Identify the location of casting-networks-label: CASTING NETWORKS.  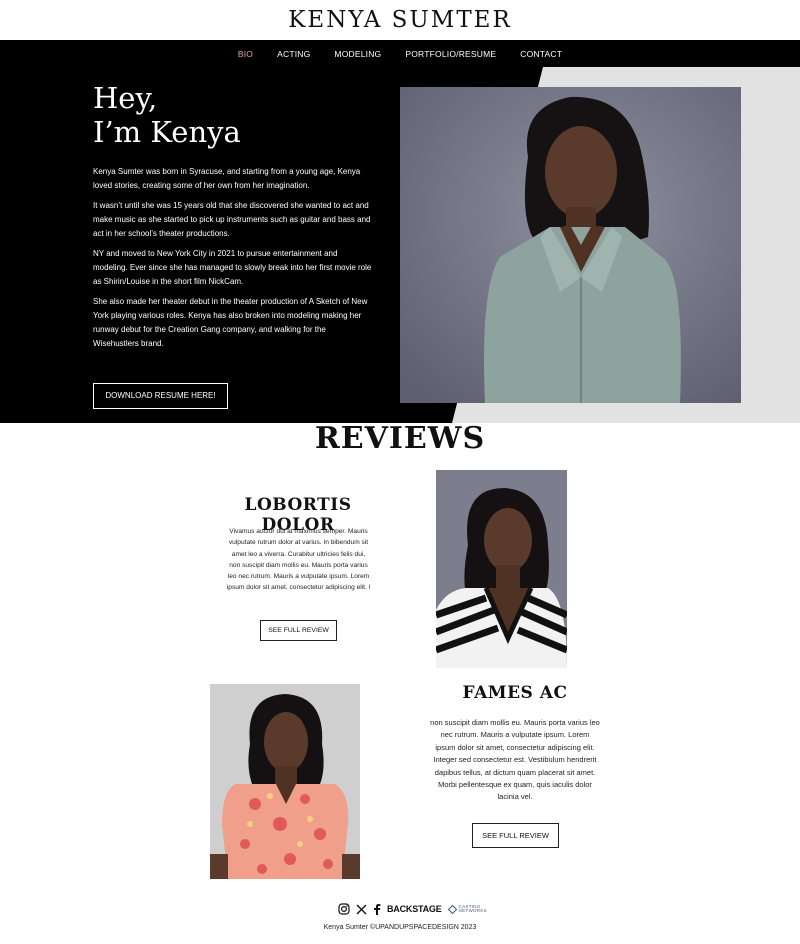
(472, 909).